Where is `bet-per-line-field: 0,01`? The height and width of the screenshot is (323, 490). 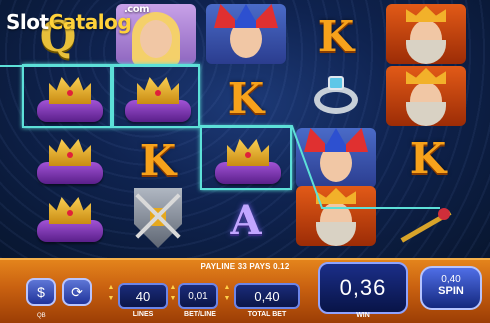 bet-per-line-field: 0,01 is located at coordinates (198, 296).